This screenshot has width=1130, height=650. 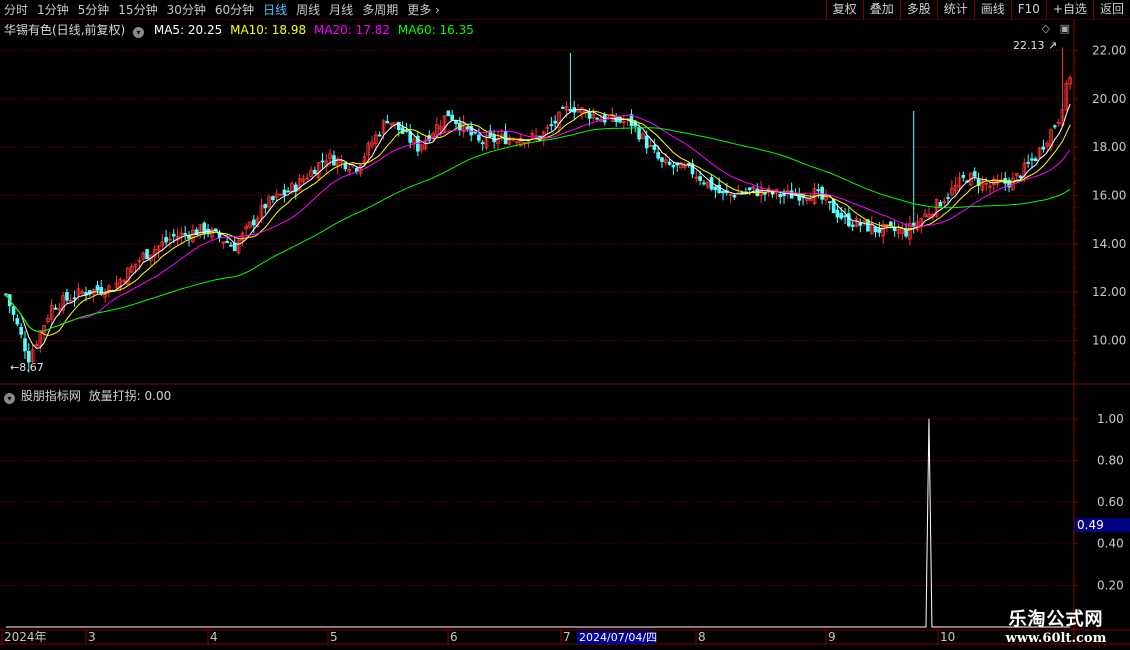 I want to click on time-axis-label: 8, so click(x=702, y=637).